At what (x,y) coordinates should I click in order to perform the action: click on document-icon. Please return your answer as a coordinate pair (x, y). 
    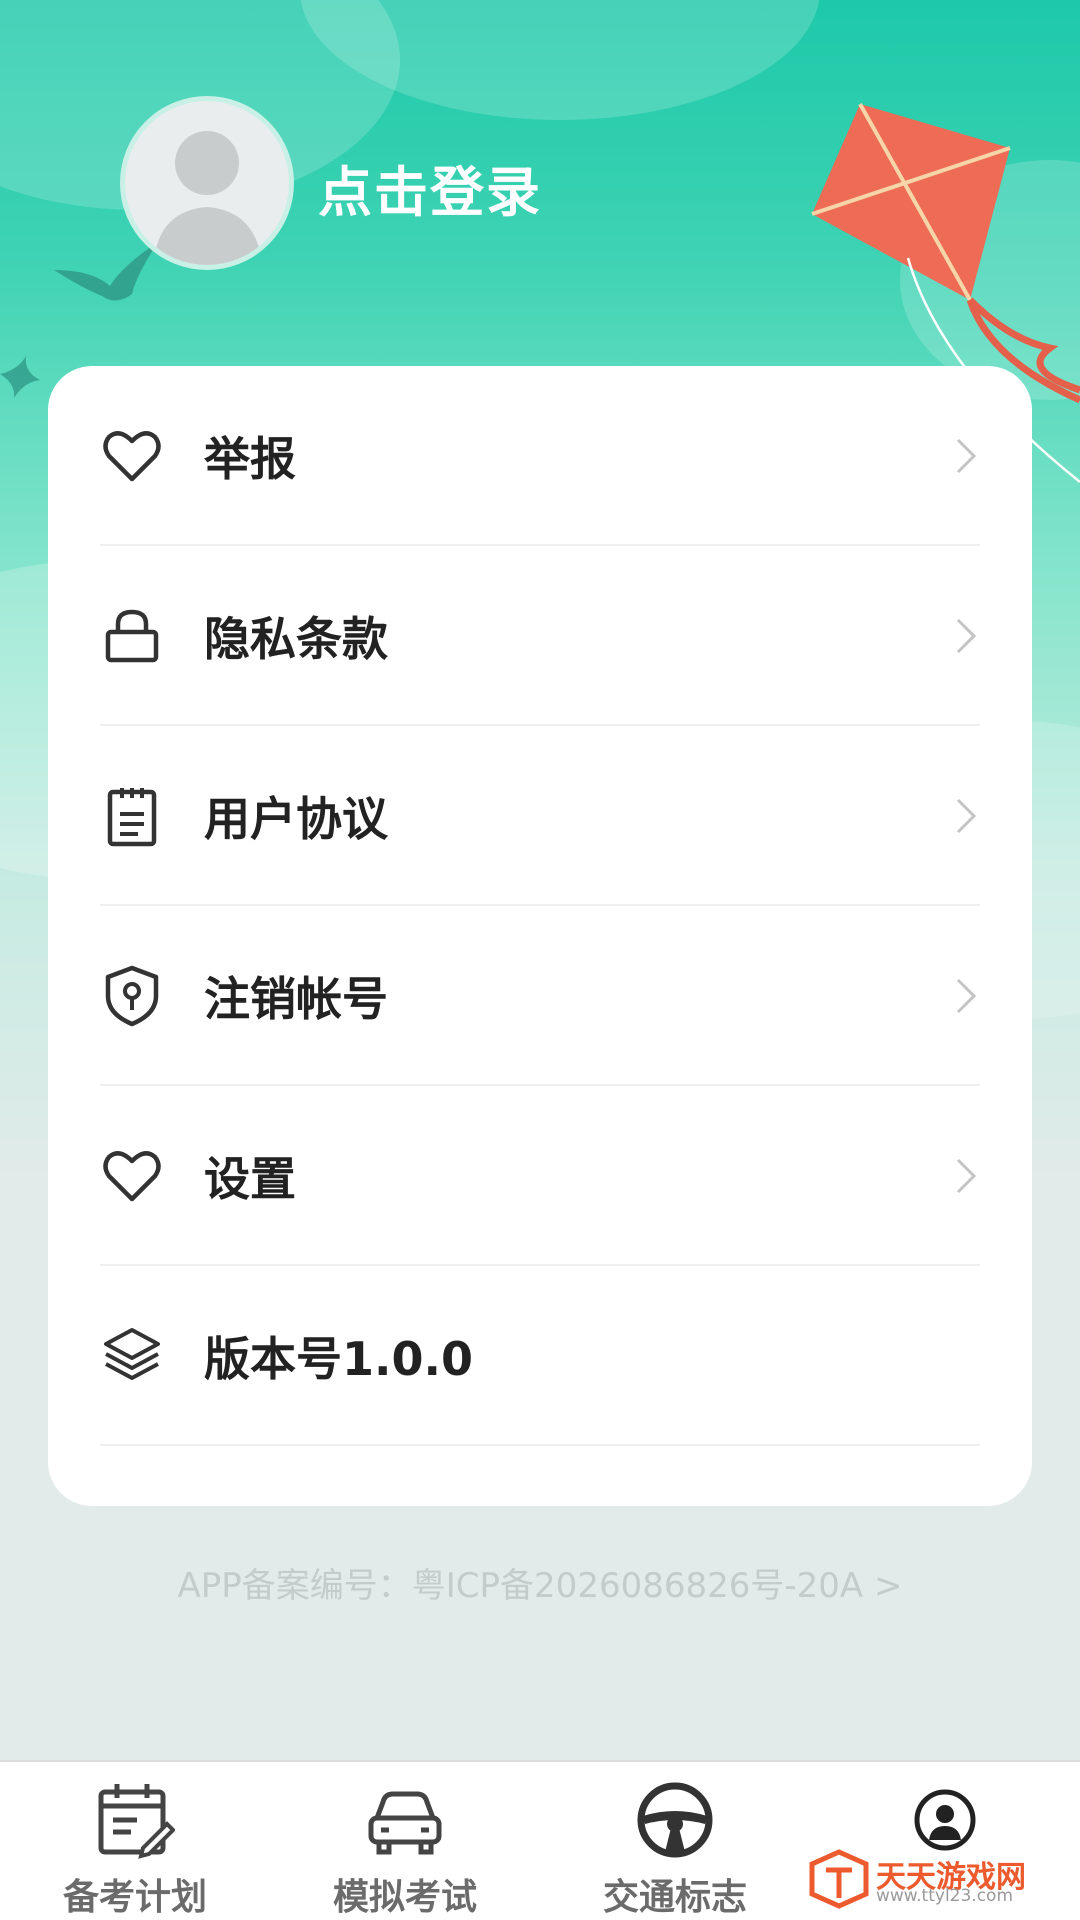
    Looking at the image, I should click on (132, 816).